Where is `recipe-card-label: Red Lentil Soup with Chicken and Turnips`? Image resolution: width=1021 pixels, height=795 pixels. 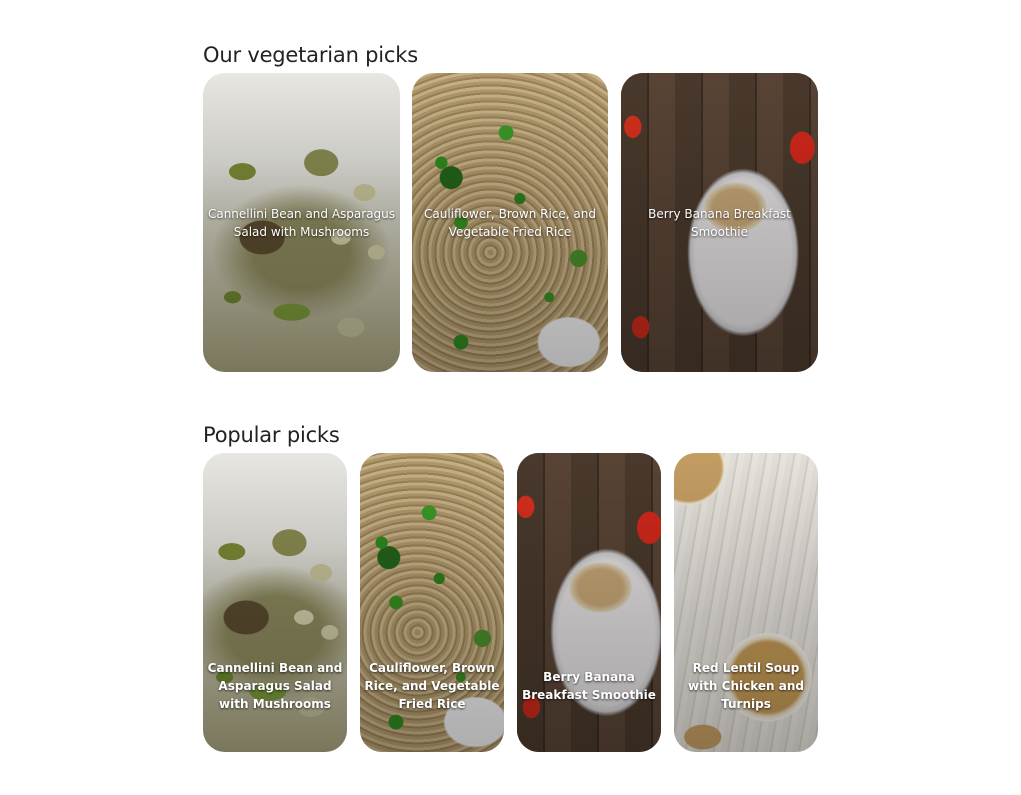 recipe-card-label: Red Lentil Soup with Chicken and Turnips is located at coordinates (746, 686).